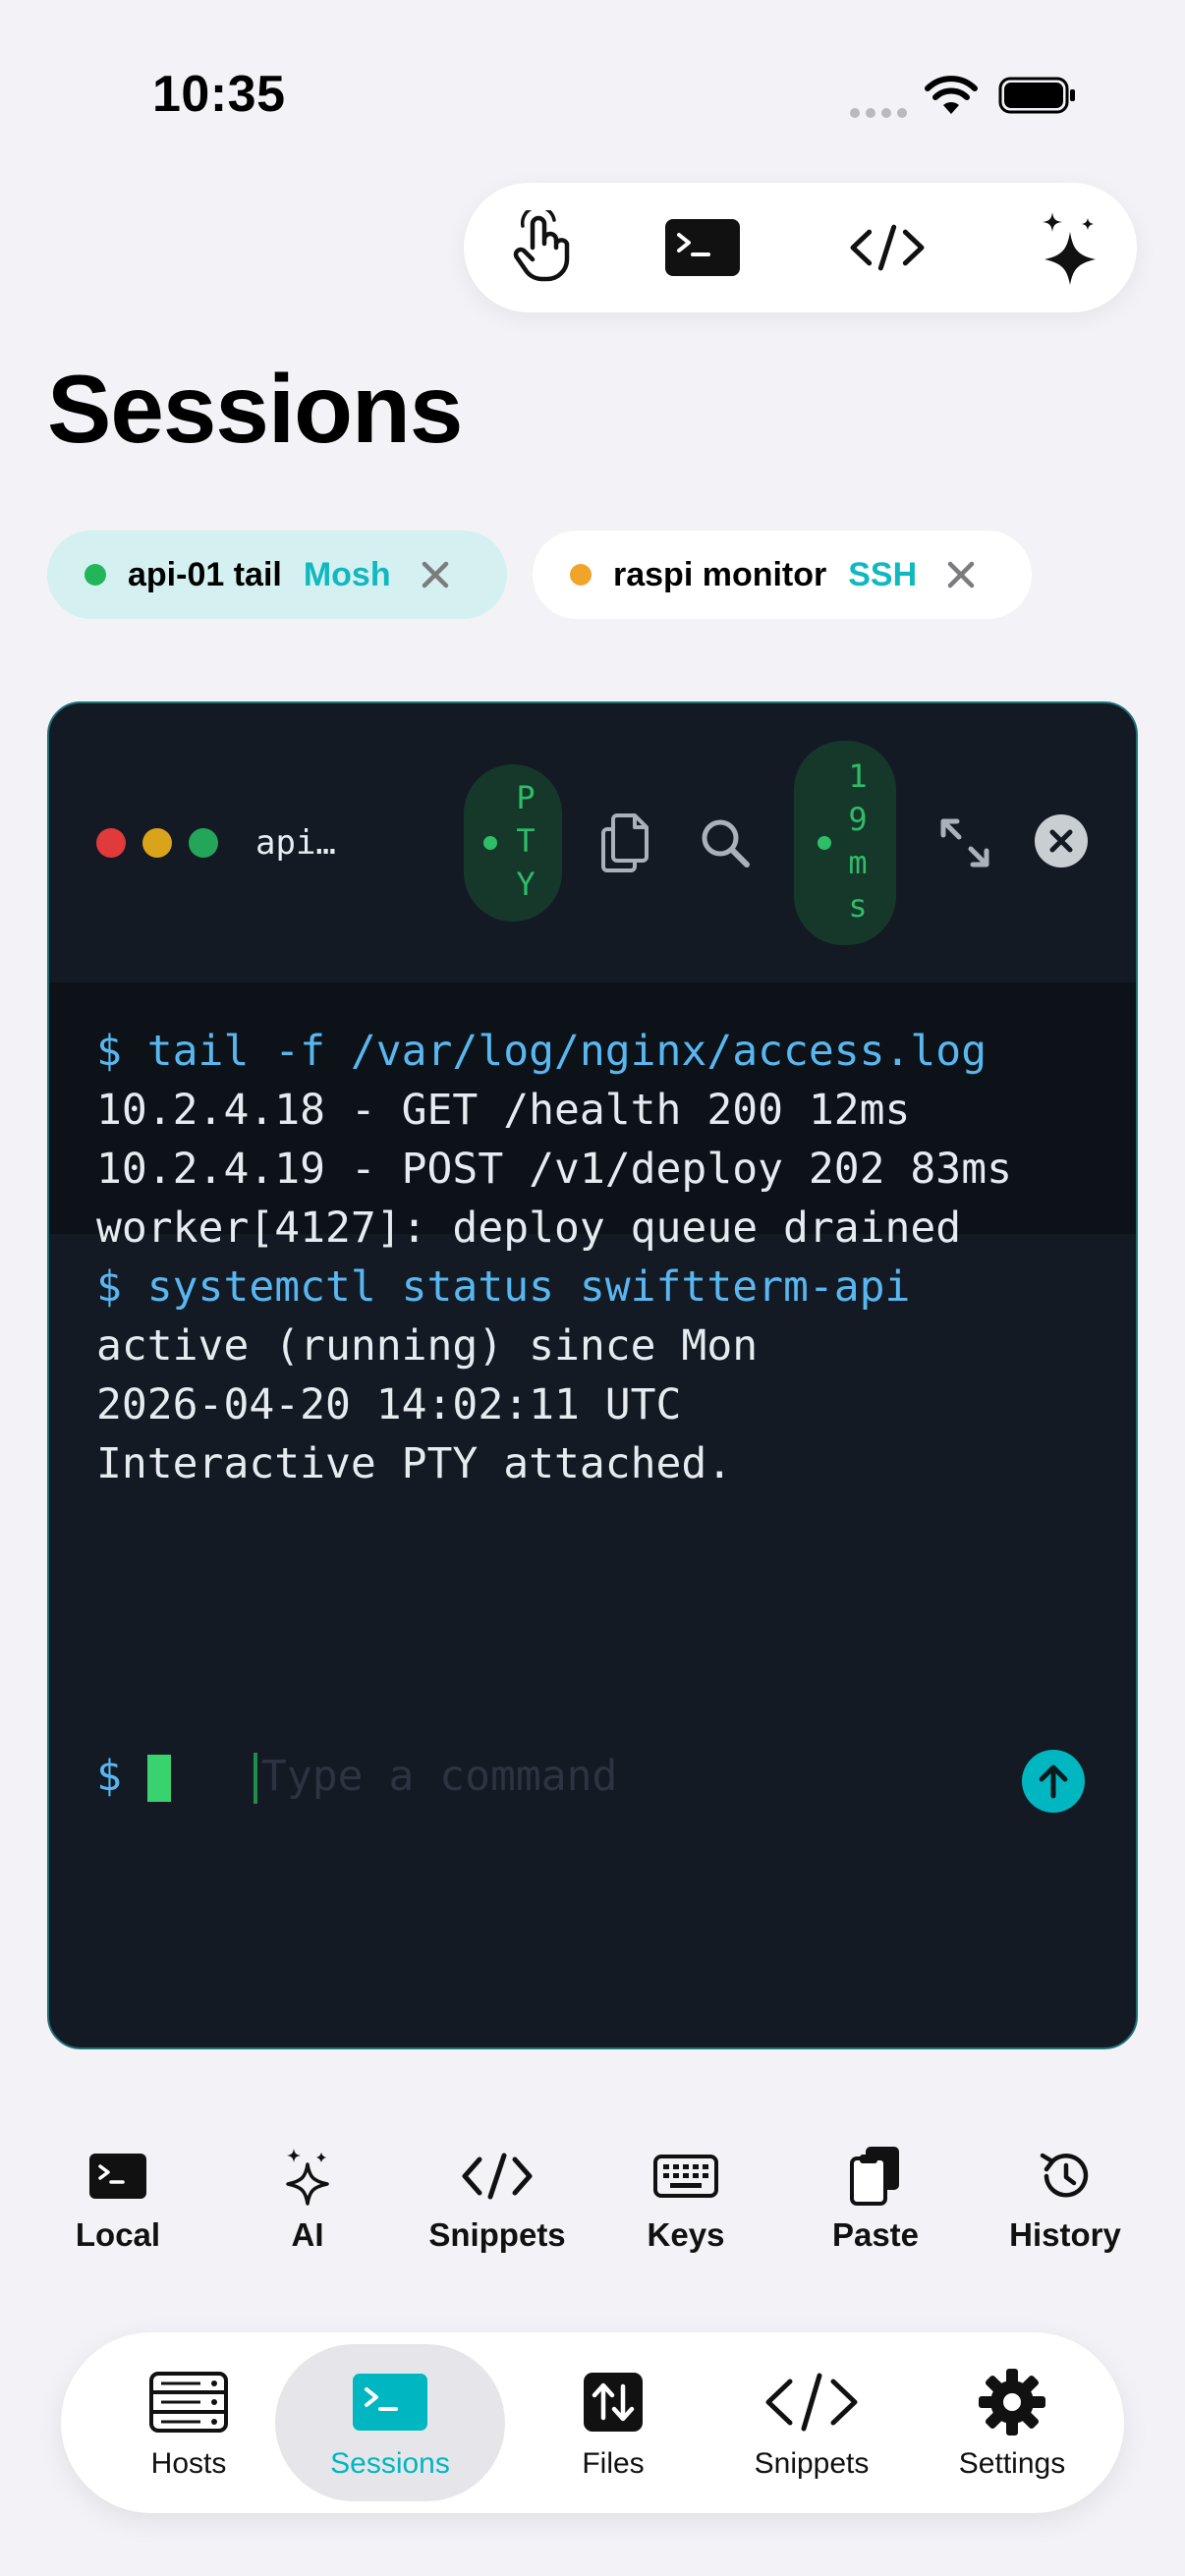 This screenshot has width=1185, height=2576. What do you see at coordinates (189, 2463) in the screenshot?
I see `tab-label: Hosts` at bounding box center [189, 2463].